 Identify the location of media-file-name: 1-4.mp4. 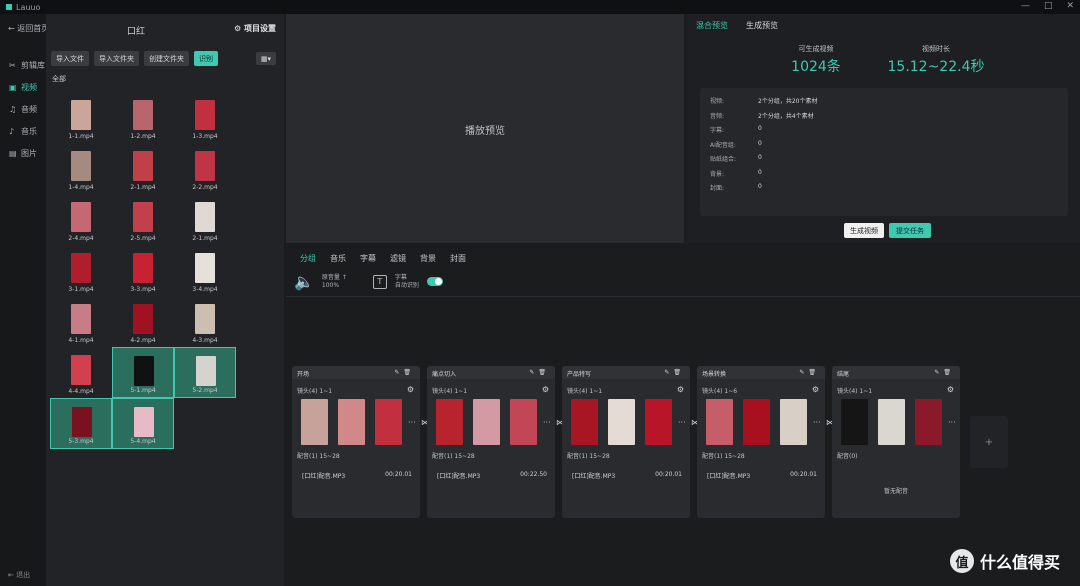
(81, 187).